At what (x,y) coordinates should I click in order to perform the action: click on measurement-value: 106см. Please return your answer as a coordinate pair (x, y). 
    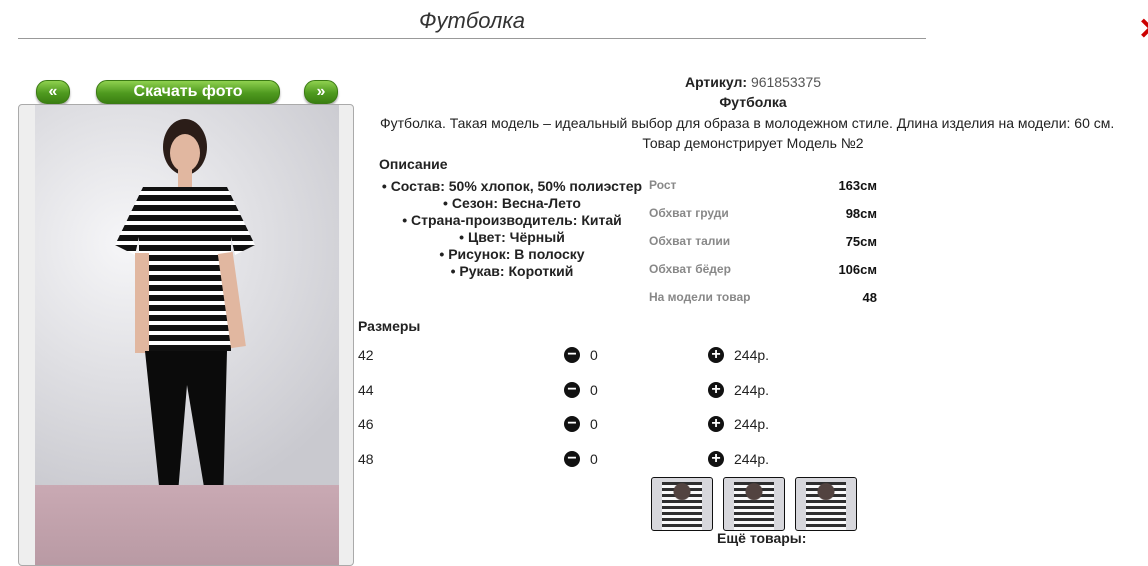
    Looking at the image, I should click on (857, 269).